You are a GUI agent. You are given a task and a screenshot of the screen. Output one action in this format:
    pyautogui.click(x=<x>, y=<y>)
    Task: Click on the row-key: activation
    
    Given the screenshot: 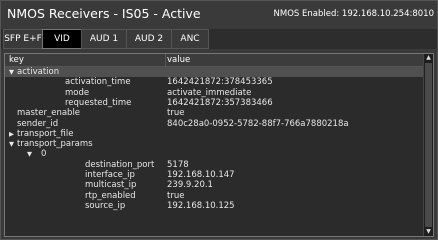 What is the action you would take?
    pyautogui.click(x=38, y=72)
    